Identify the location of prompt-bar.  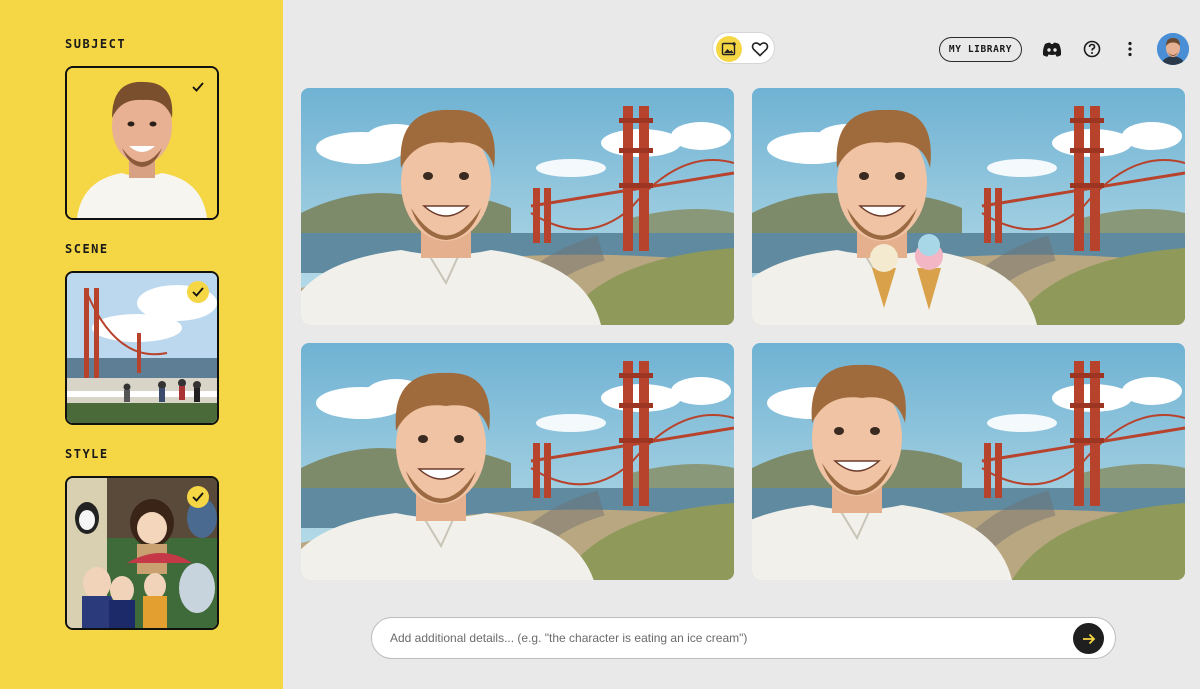
(743, 638).